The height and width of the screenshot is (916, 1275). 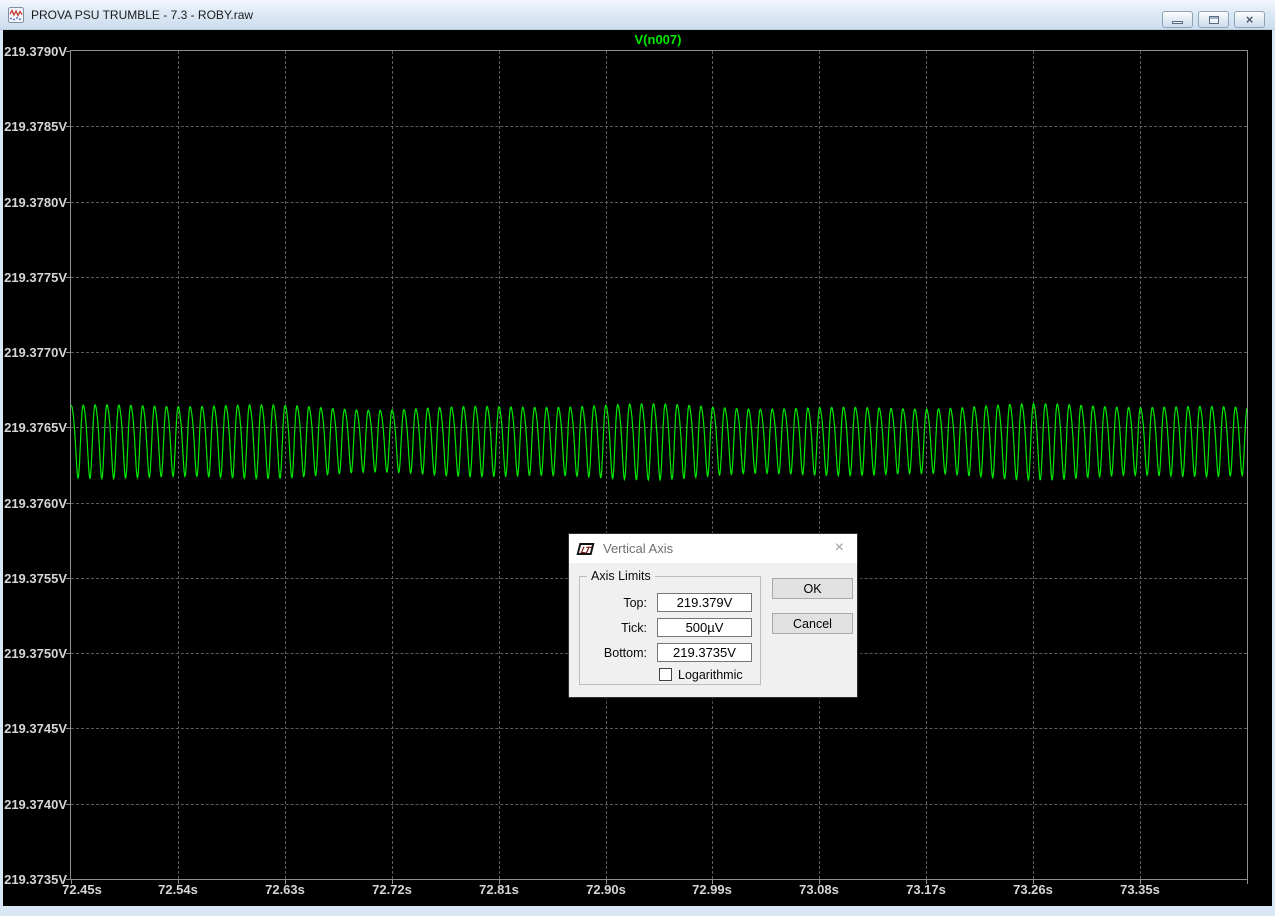 I want to click on tick-field-input, so click(x=704, y=627).